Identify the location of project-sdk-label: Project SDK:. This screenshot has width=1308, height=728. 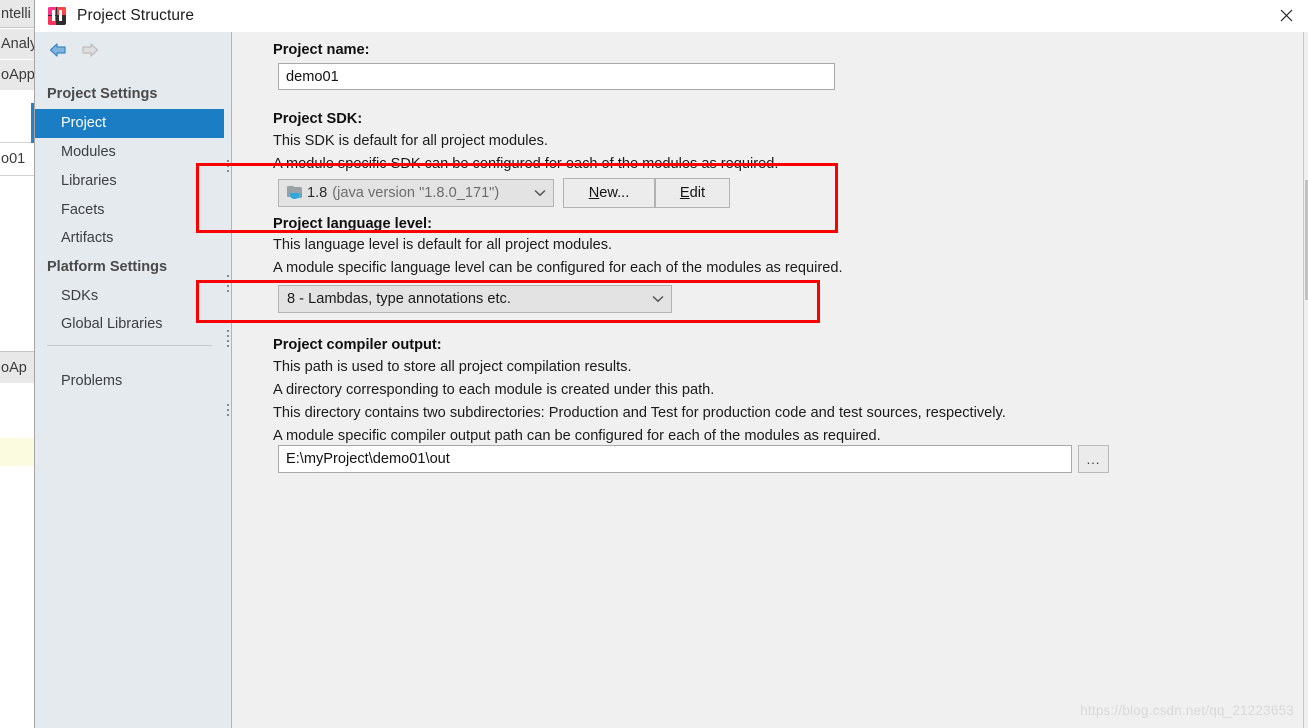
(318, 119).